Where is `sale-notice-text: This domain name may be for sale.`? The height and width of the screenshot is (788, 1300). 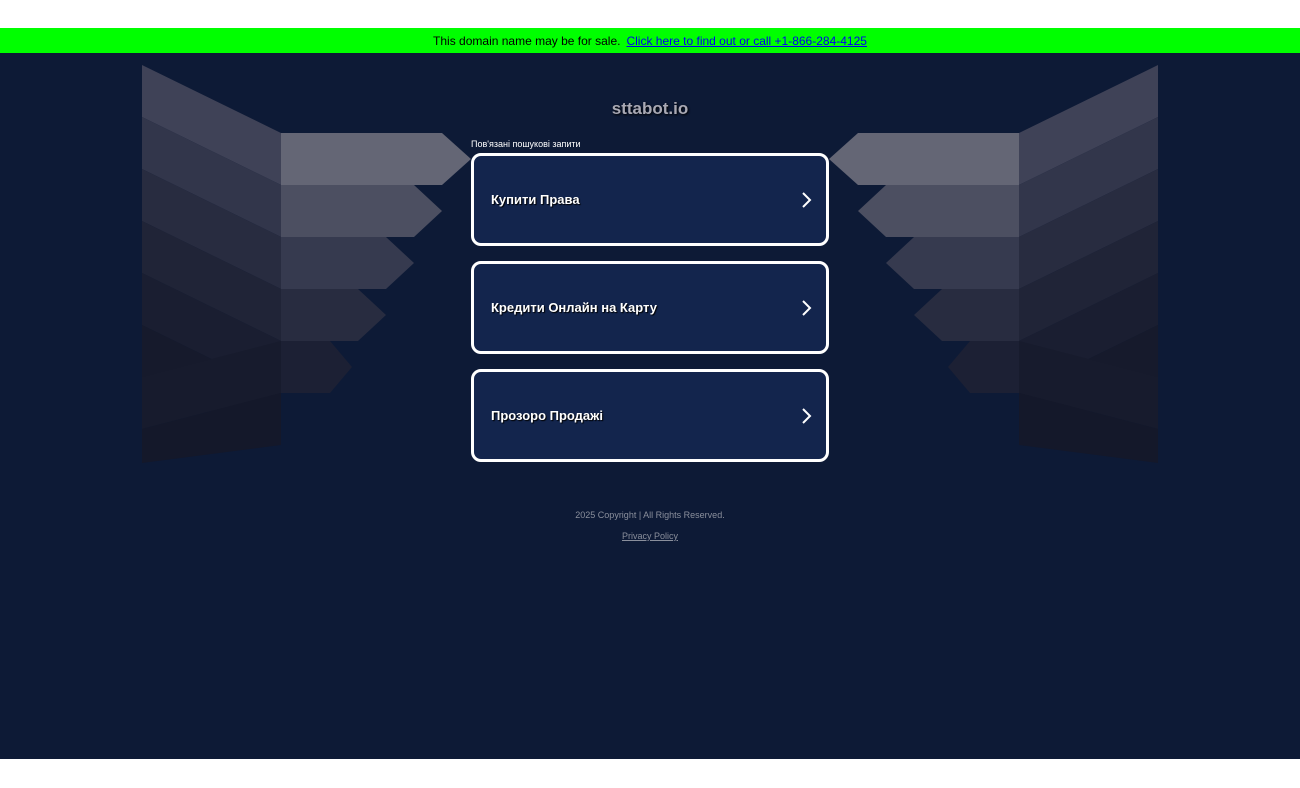 sale-notice-text: This domain name may be for sale. is located at coordinates (527, 40).